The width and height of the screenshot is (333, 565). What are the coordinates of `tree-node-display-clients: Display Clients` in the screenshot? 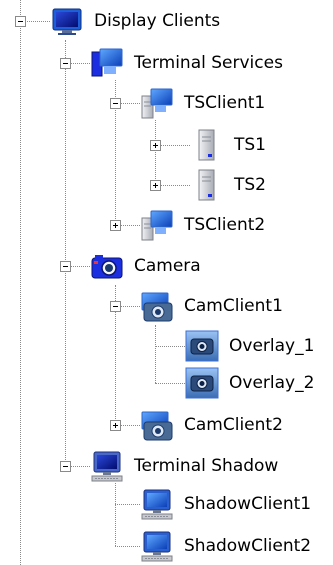 It's located at (135, 21).